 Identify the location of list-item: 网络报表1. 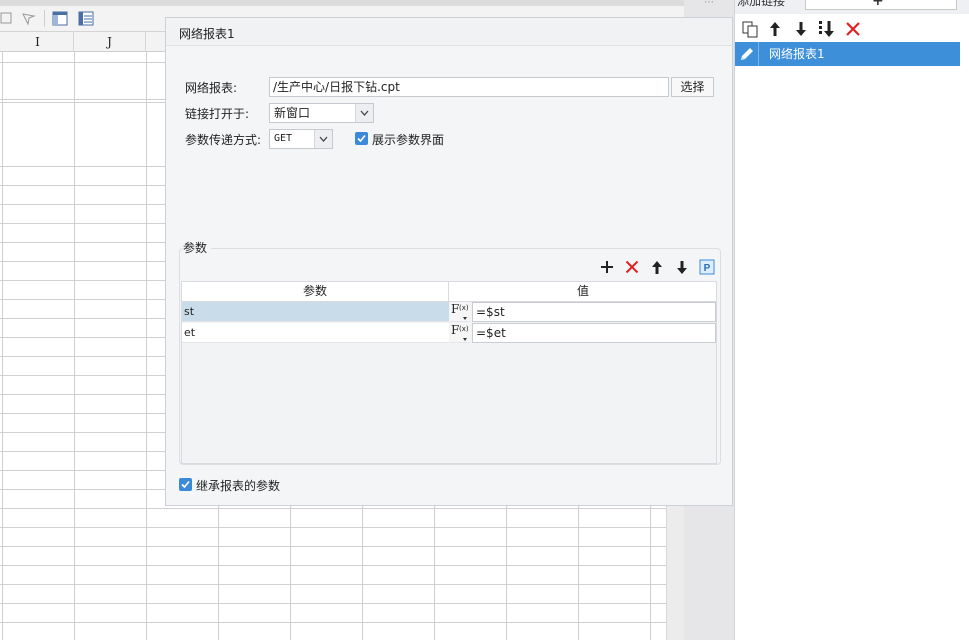
(847, 54).